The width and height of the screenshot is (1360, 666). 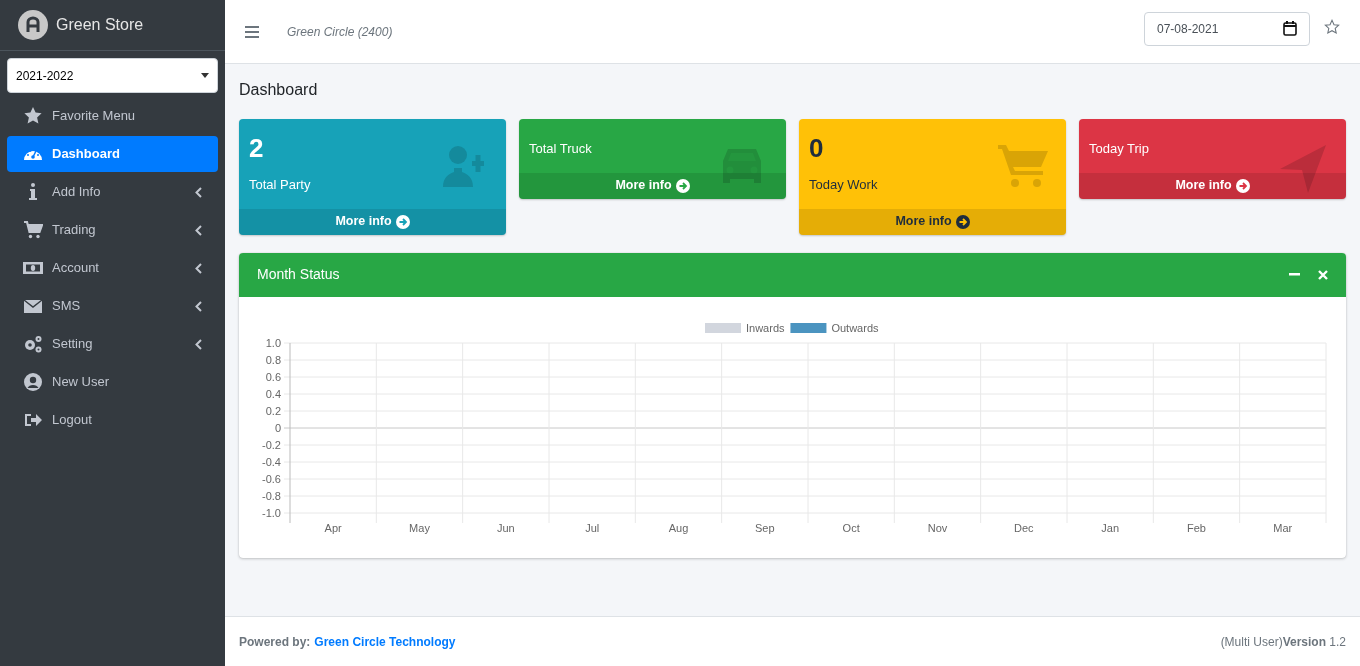 I want to click on stat-label: Today Trip, so click(x=1119, y=149).